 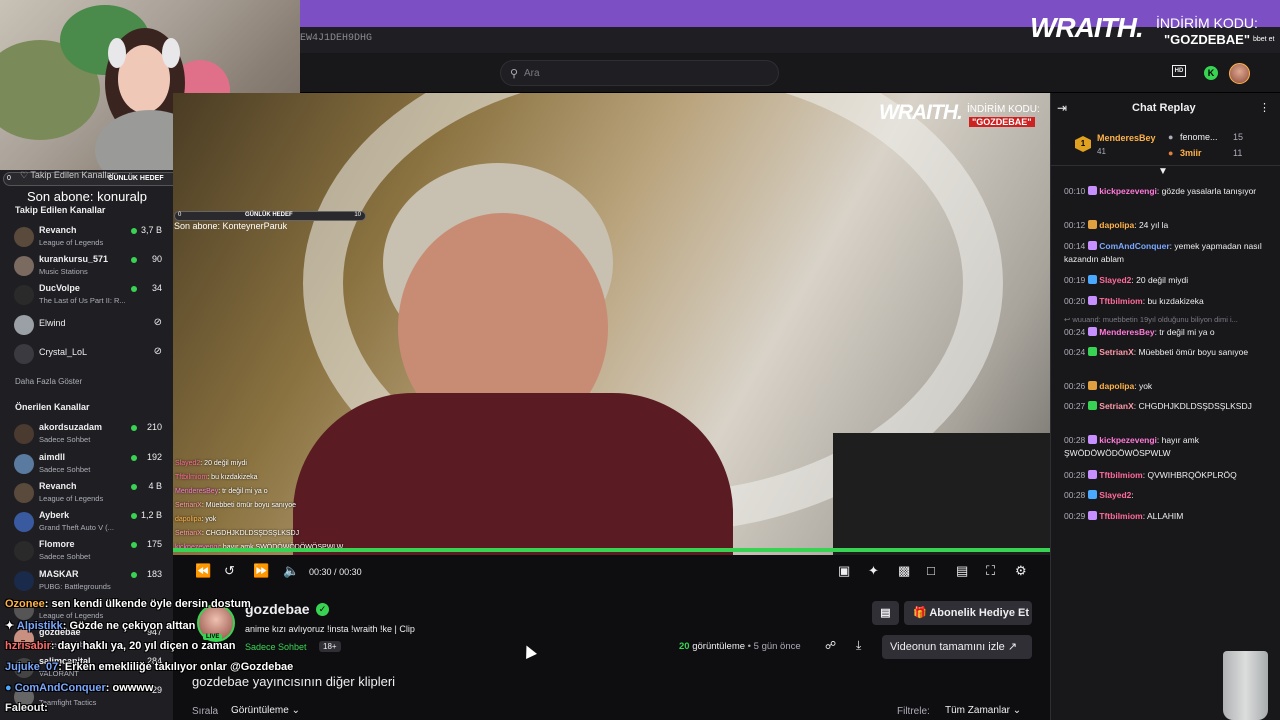 What do you see at coordinates (1003, 109) in the screenshot?
I see `video-promo-line: İNDİRİM KODU:` at bounding box center [1003, 109].